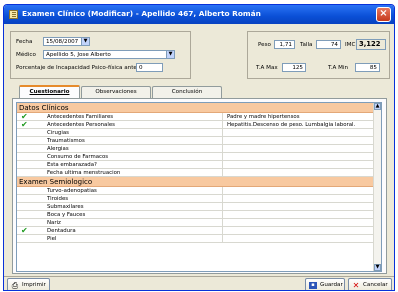 This screenshot has height=292, width=398. I want to click on row-name: Nariz, so click(135, 223).